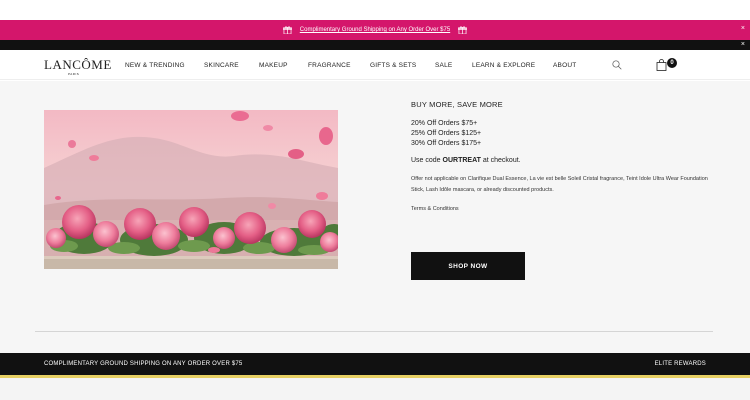 The width and height of the screenshot is (750, 400). Describe the element at coordinates (427, 160) in the screenshot. I see `promo-code-prefix: Use code` at that location.